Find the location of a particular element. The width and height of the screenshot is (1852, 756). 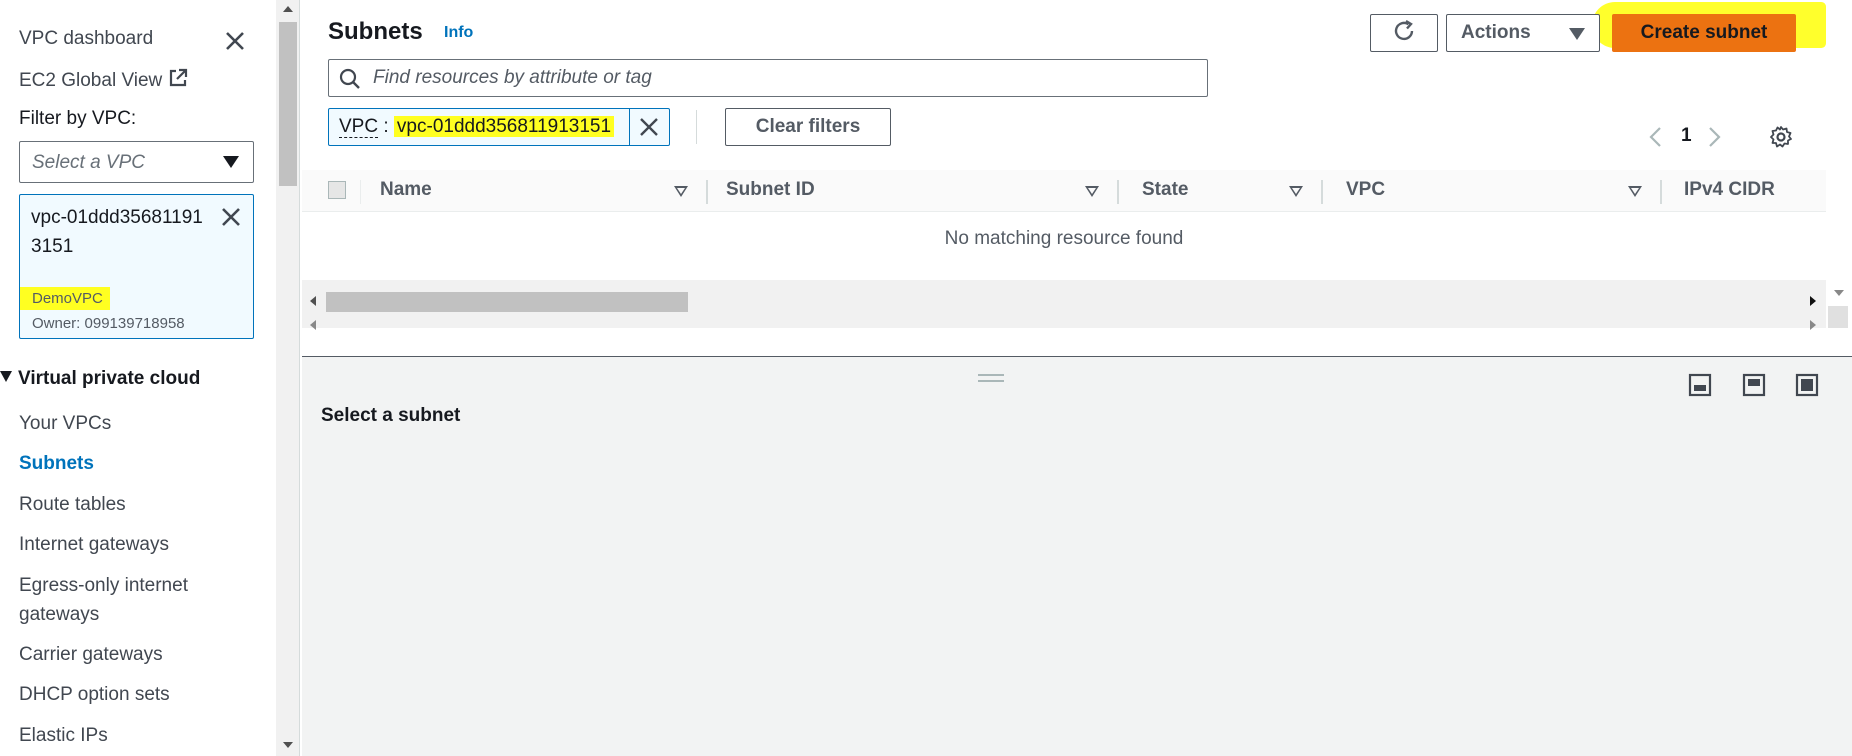

pagination: 1 is located at coordinates (1734, 137).